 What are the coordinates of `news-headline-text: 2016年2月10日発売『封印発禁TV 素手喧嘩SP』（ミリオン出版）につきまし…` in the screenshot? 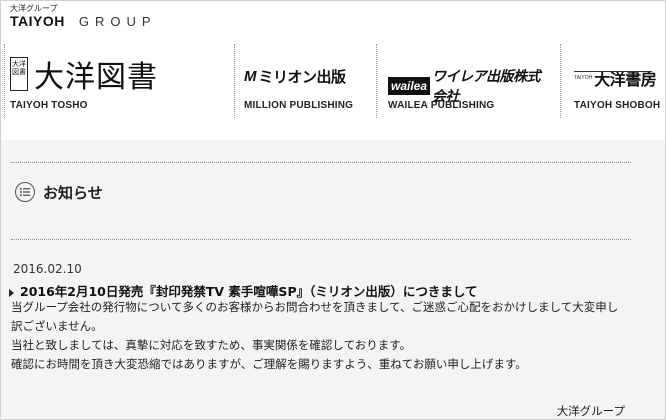 It's located at (249, 291).